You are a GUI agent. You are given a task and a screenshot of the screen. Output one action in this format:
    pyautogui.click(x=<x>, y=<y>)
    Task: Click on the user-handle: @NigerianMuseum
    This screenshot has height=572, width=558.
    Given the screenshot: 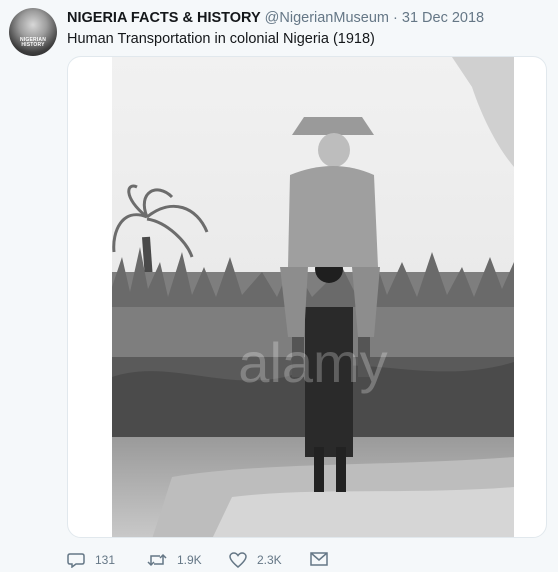 What is the action you would take?
    pyautogui.click(x=327, y=18)
    